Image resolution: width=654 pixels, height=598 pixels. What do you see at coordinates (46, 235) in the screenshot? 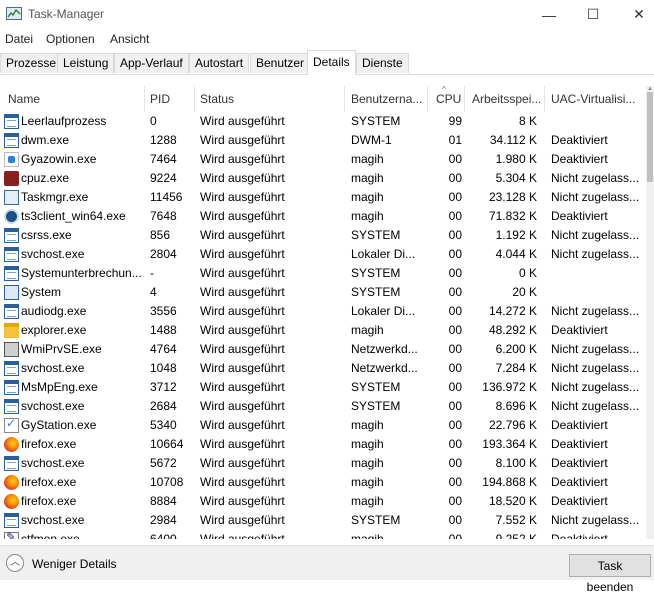
I see `process-name: csrss.exe` at bounding box center [46, 235].